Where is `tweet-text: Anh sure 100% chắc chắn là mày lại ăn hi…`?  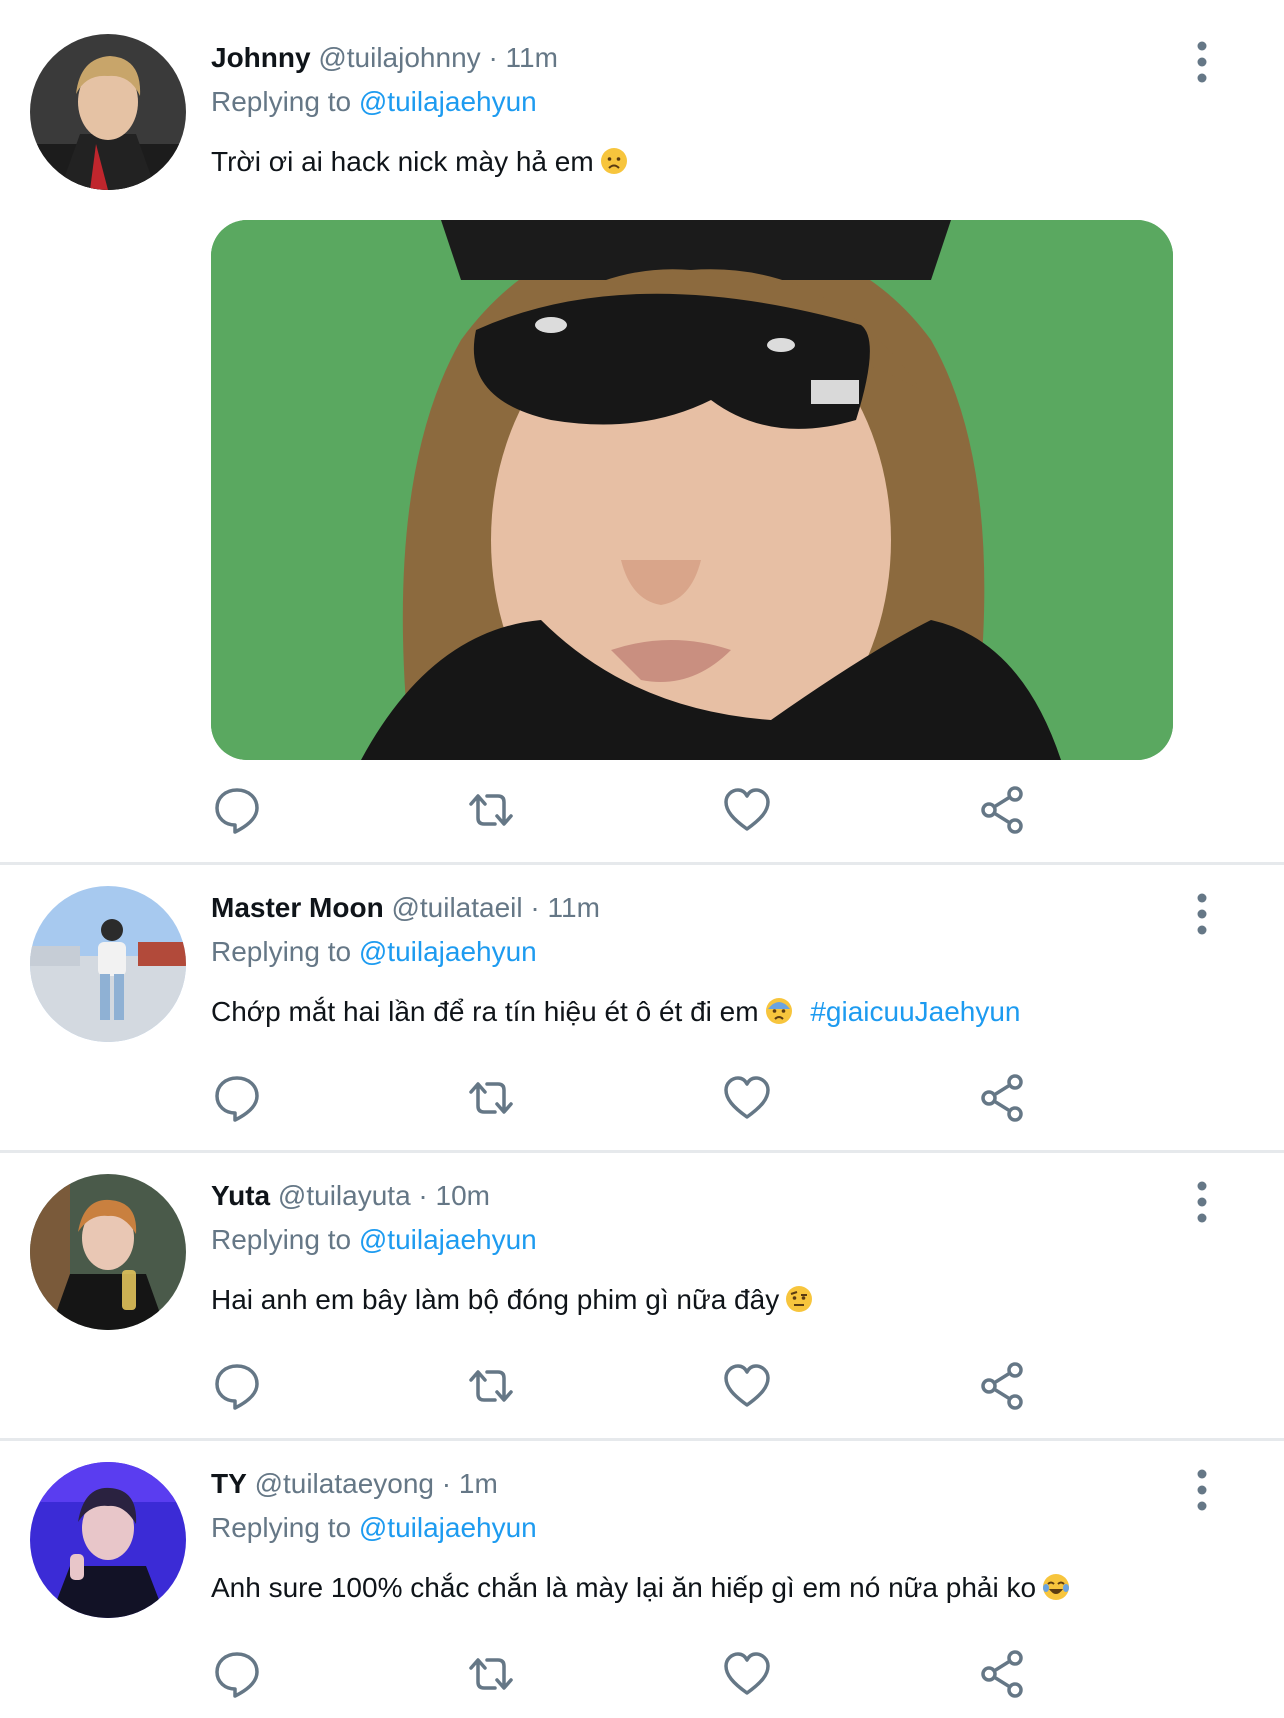
tweet-text: Anh sure 100% chắc chắn là mày lại ăn hi… is located at coordinates (640, 1588).